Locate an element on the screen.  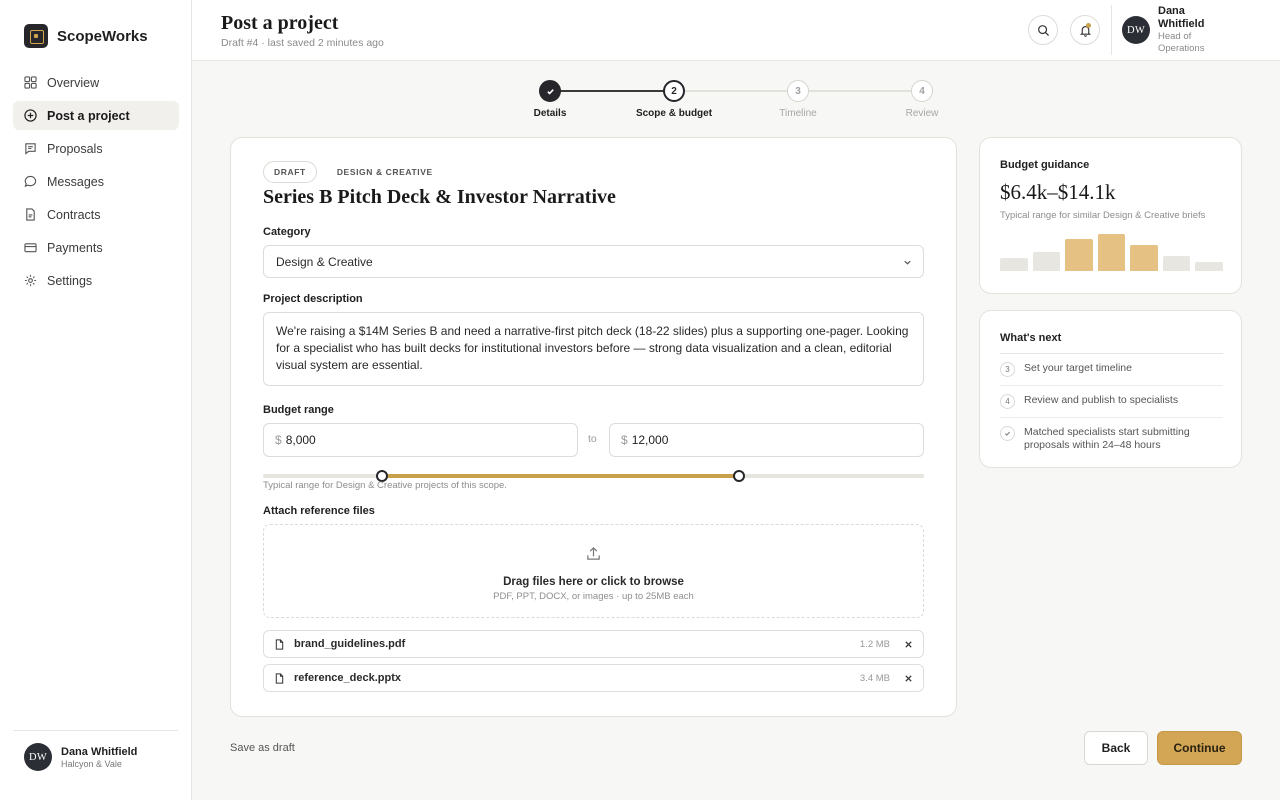
sidebar-user: DW Dana Whitfield Halcyon & Vale is located at coordinates (95, 750).